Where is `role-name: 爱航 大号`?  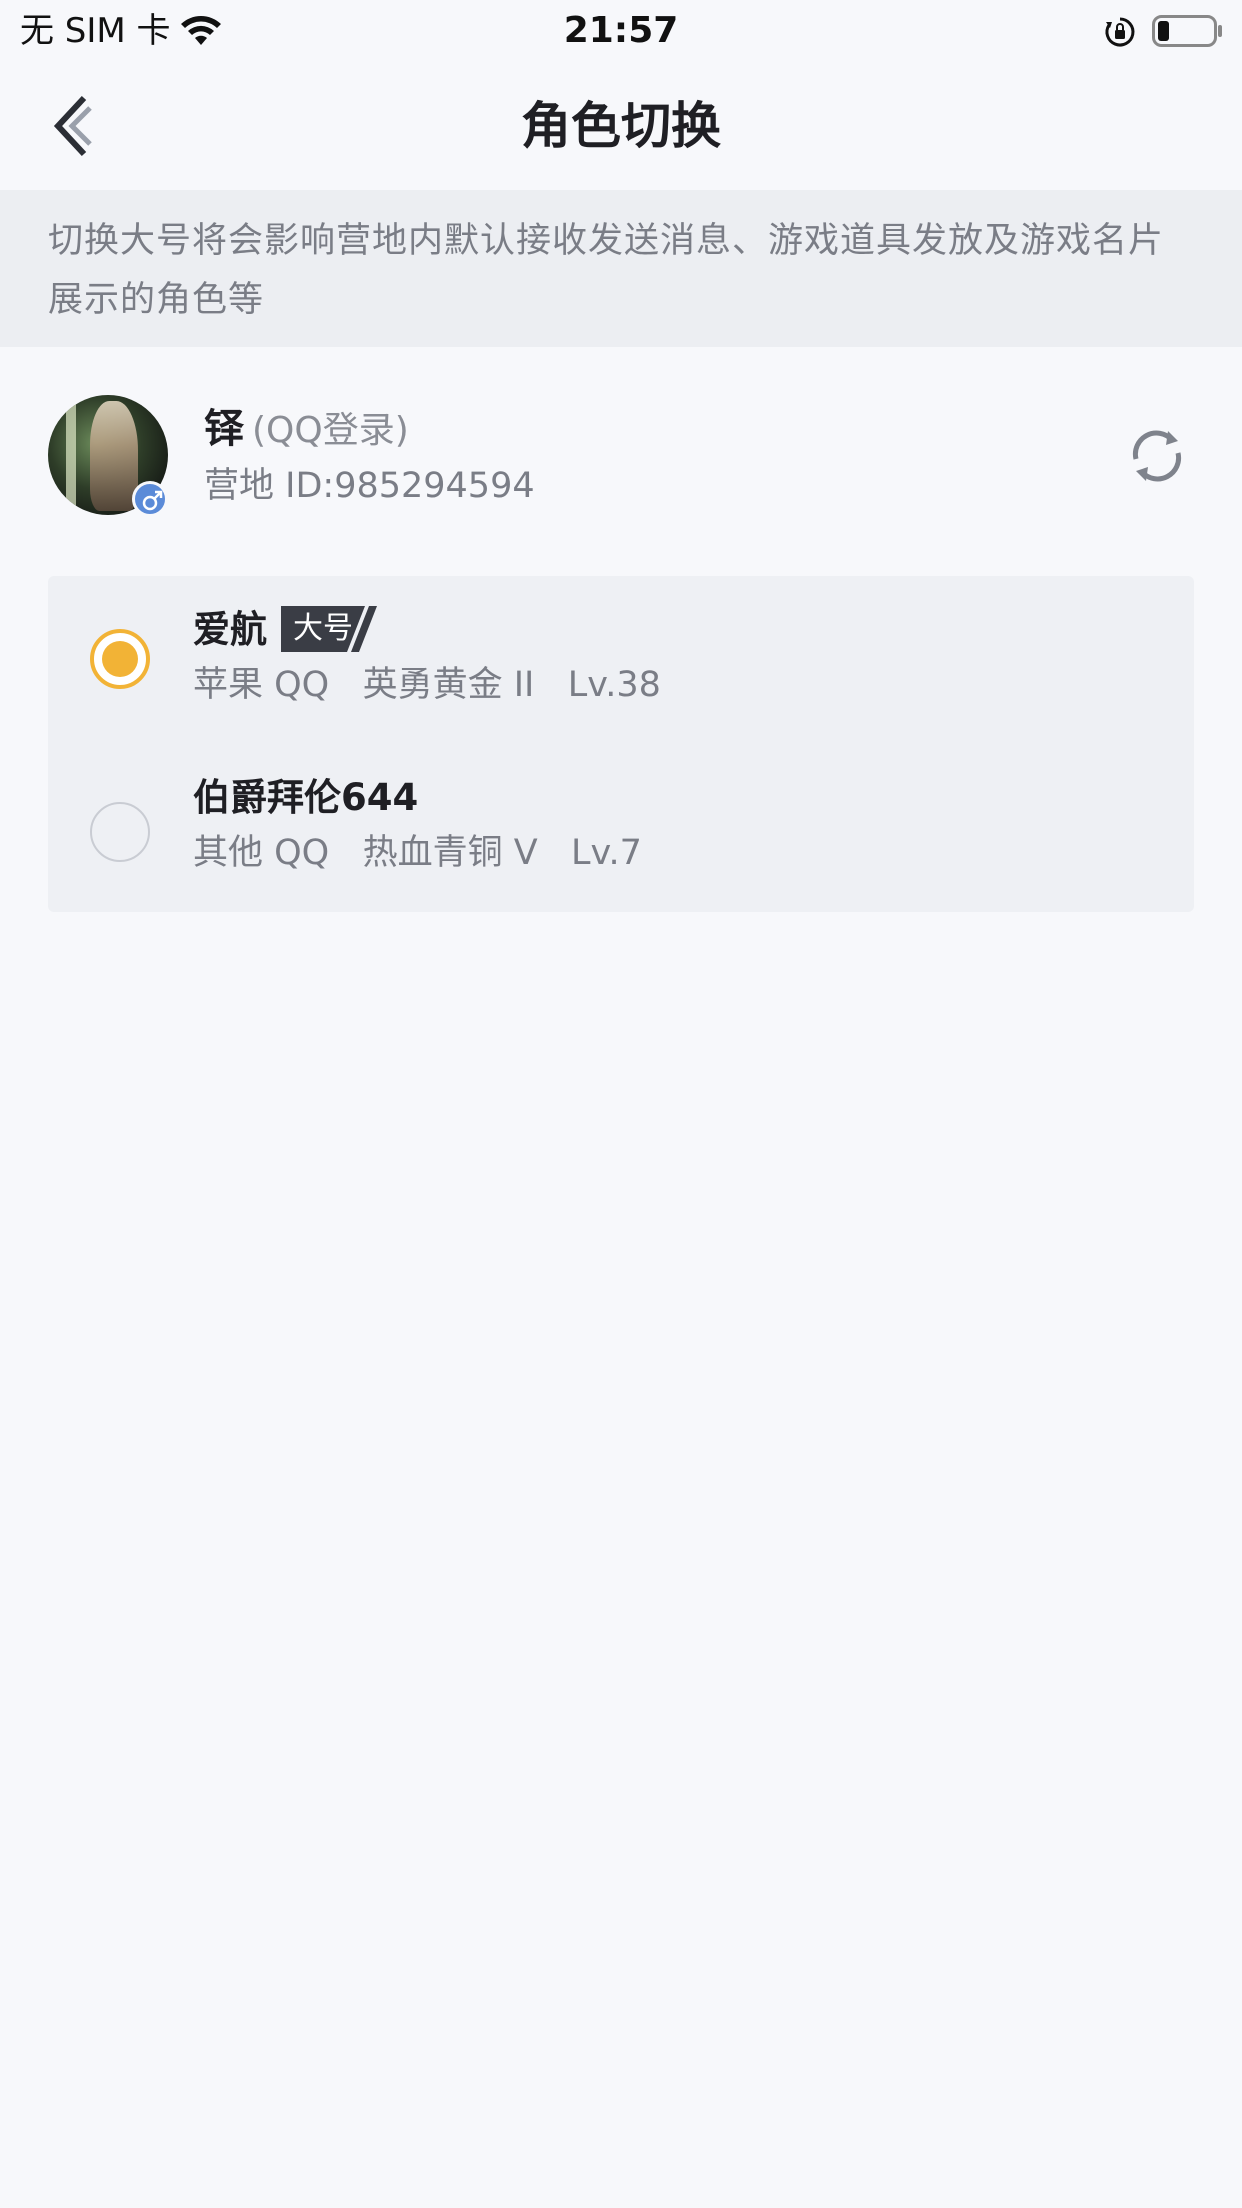 role-name: 爱航 大号 is located at coordinates (289, 630).